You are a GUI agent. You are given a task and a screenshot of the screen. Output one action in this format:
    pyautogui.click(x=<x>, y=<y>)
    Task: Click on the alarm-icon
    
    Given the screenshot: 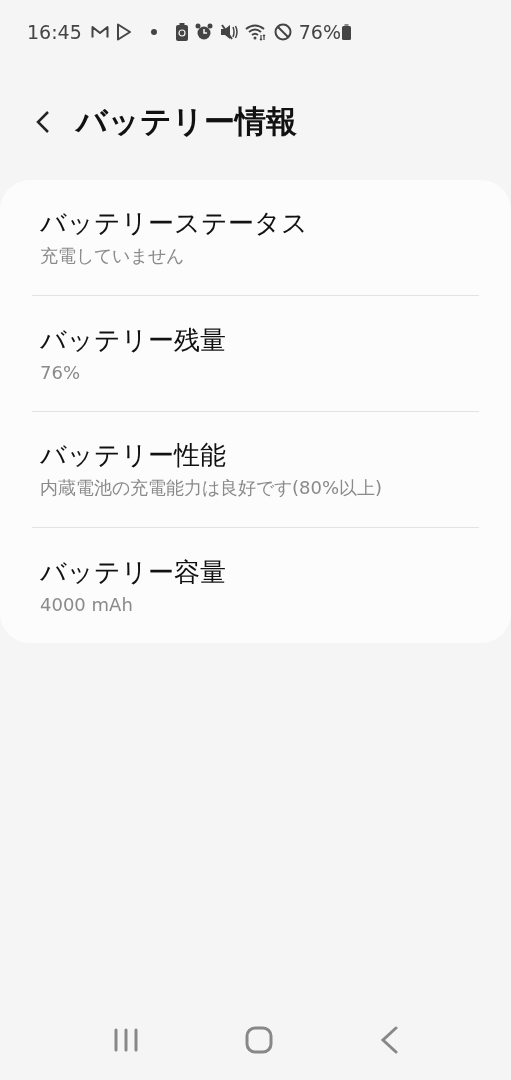 What is the action you would take?
    pyautogui.click(x=203, y=32)
    